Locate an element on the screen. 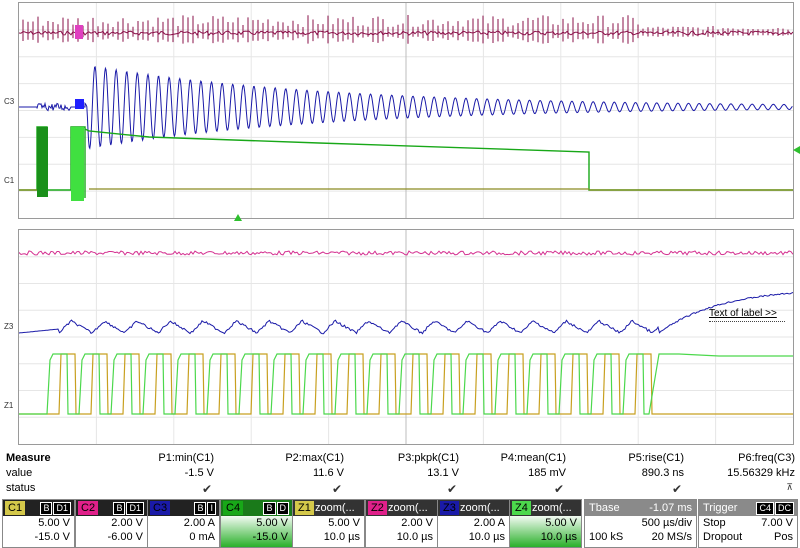 Image resolution: width=800 pixels, height=548 pixels. trigger-label: Trigger is located at coordinates (720, 508).